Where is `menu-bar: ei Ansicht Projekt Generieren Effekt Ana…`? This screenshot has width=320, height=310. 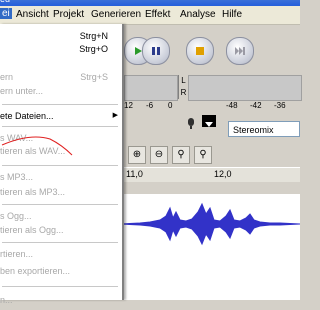 menu-bar: ei Ansicht Projekt Generieren Effekt Ana… is located at coordinates (150, 15).